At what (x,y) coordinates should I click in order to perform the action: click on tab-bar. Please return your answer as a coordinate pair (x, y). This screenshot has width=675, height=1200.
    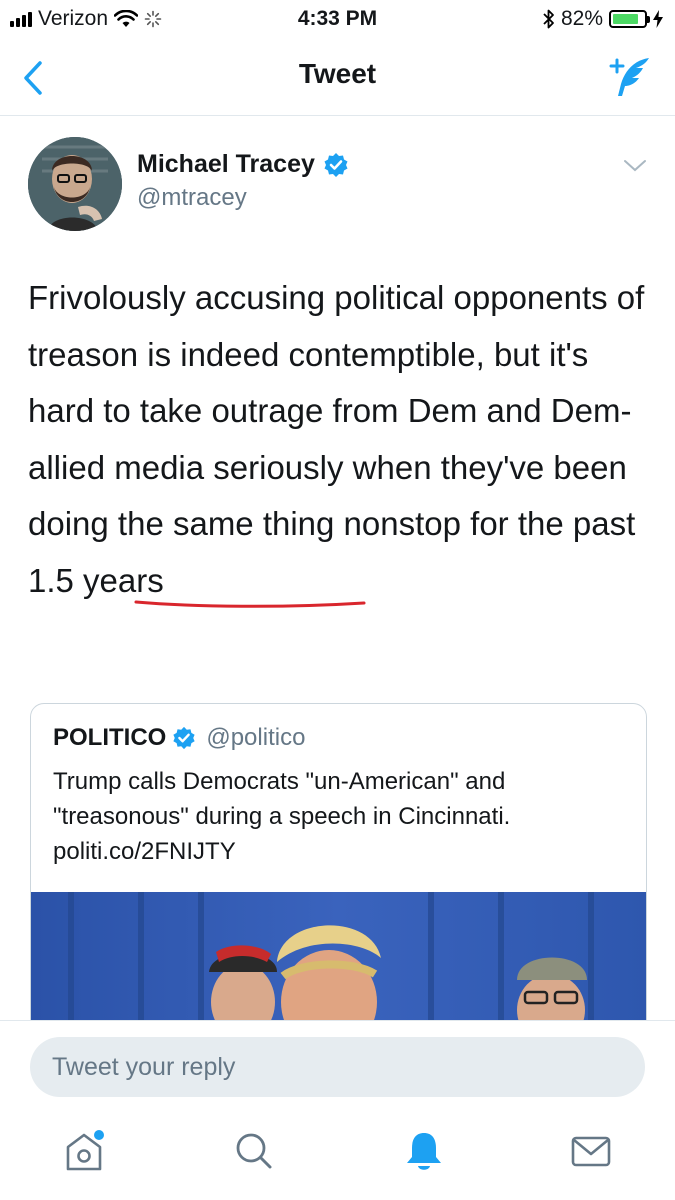
    Looking at the image, I should click on (337, 1157).